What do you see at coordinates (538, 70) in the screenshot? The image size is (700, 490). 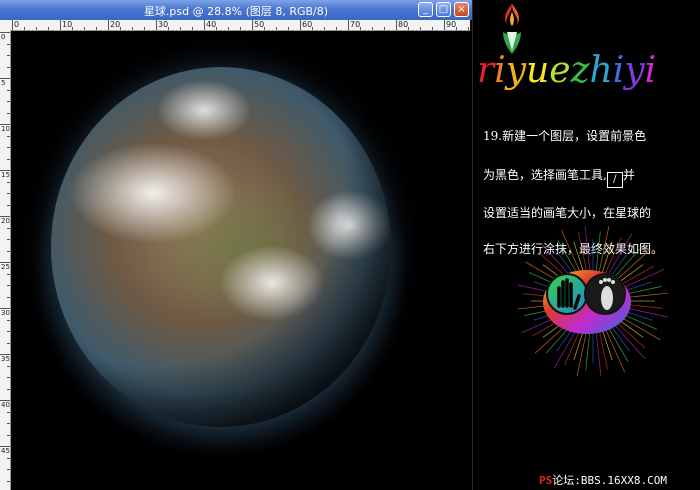 I see `brand-letter: u` at bounding box center [538, 70].